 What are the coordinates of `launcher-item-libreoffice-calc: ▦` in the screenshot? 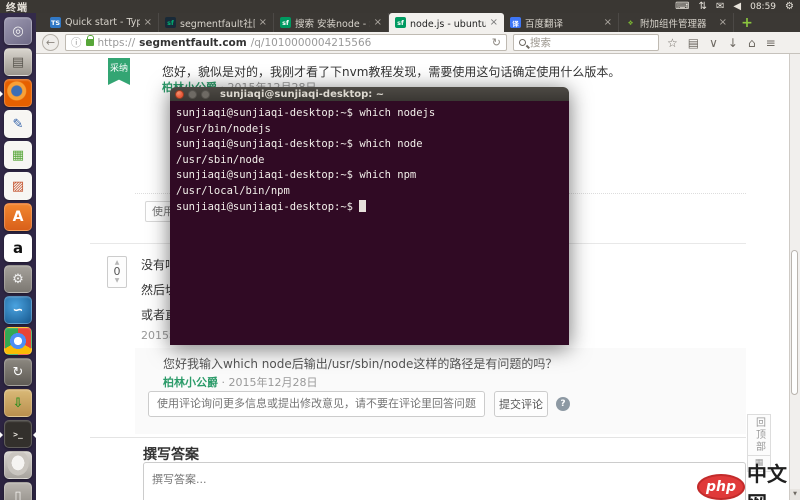 It's located at (18, 155).